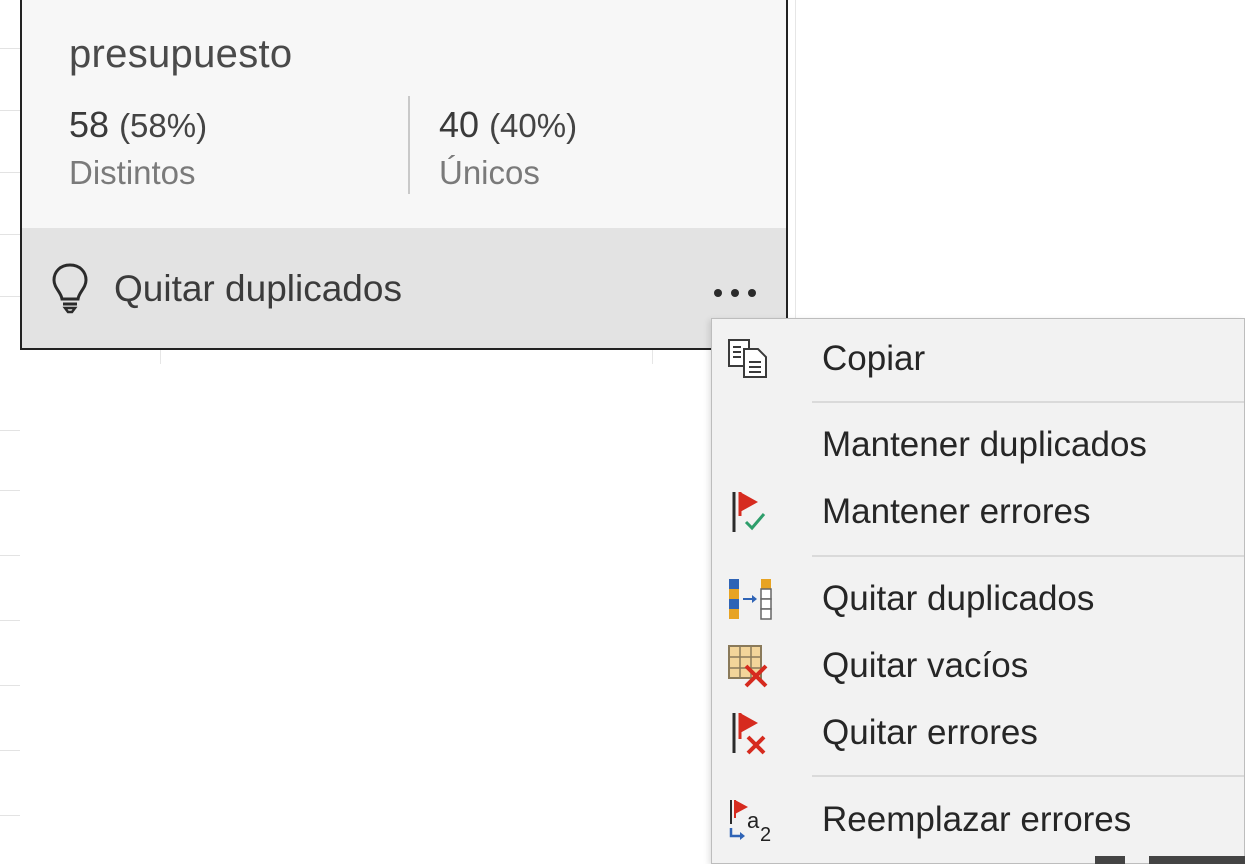  Describe the element at coordinates (925, 665) in the screenshot. I see `menu-item-label: Quitar vacíos` at that location.